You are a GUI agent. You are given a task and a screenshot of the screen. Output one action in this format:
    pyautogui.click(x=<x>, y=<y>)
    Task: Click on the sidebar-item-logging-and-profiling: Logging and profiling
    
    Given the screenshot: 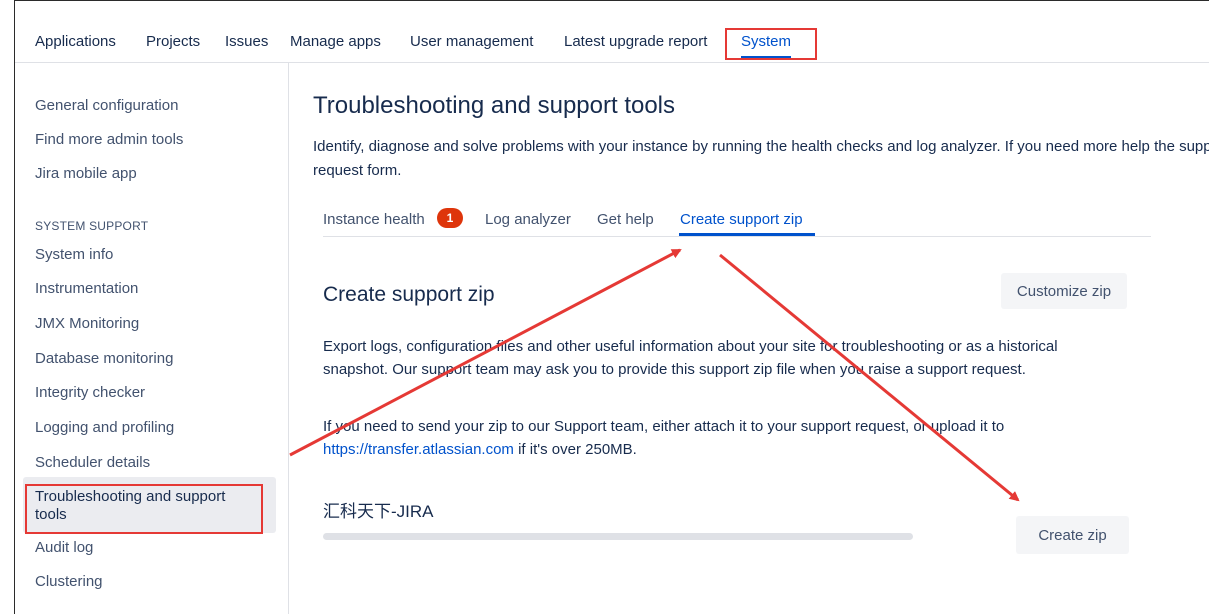 What is the action you would take?
    pyautogui.click(x=104, y=427)
    